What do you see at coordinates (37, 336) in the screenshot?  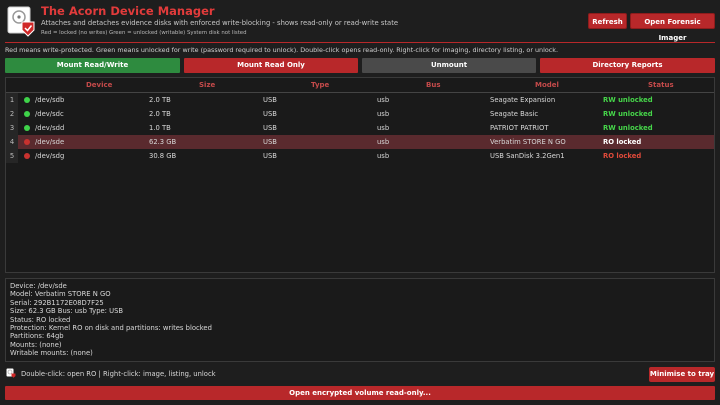 I see `detail-partitions: Partitions: 64gb` at bounding box center [37, 336].